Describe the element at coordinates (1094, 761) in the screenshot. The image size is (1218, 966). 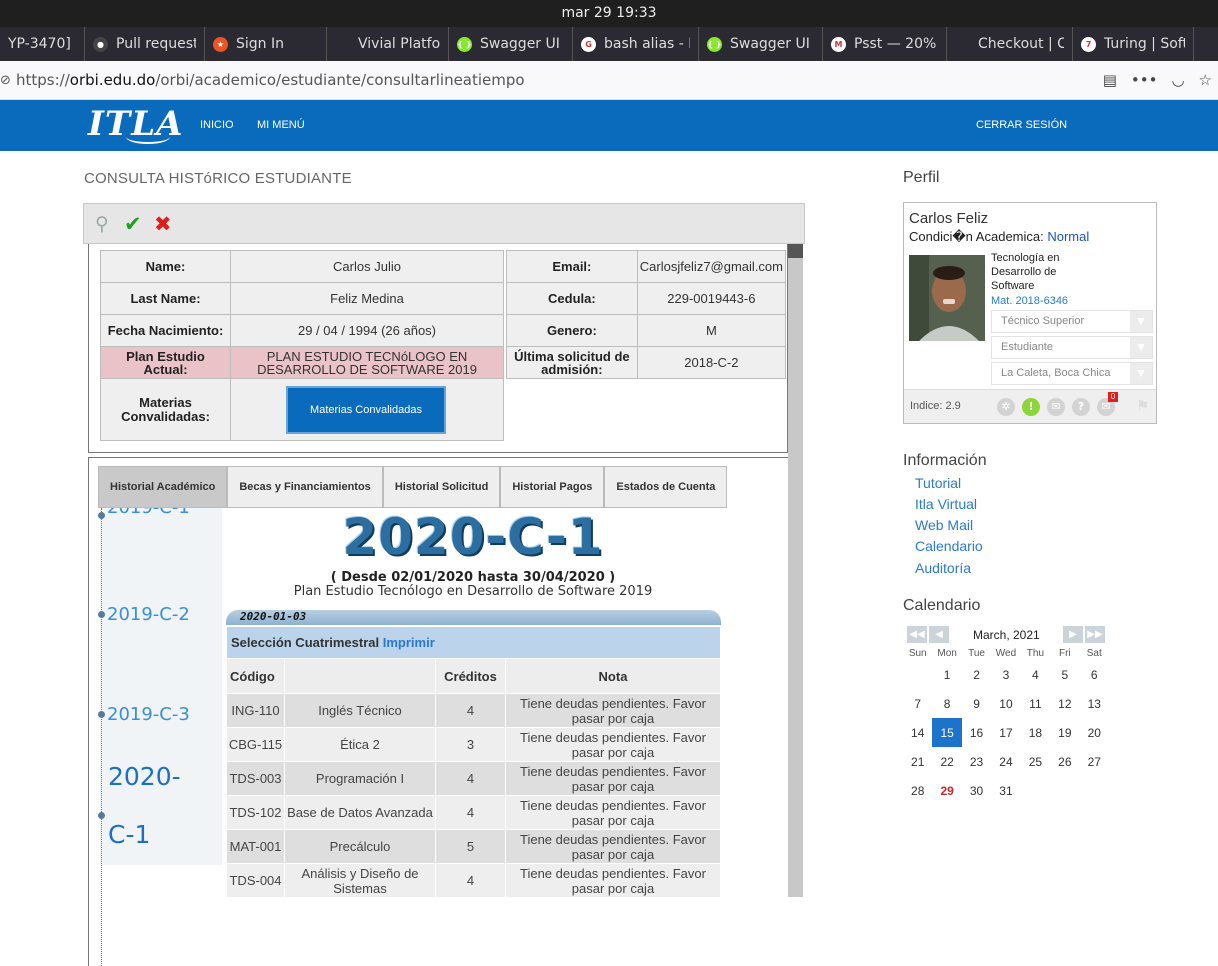
I see `calendar-day: 27` at that location.